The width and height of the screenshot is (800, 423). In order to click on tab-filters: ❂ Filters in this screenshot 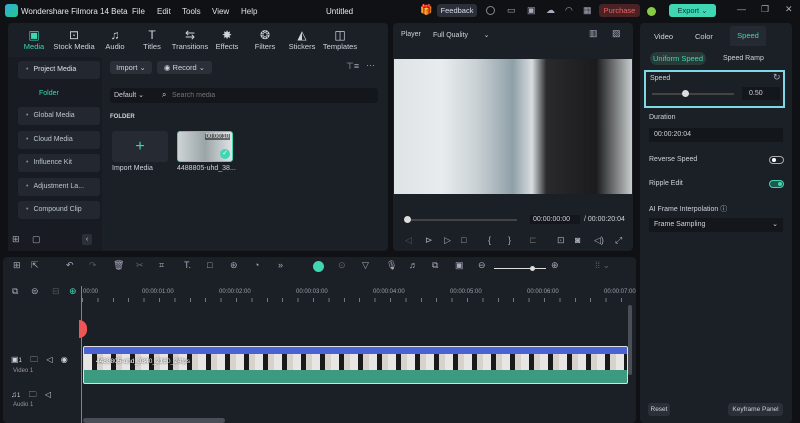, I will do `click(265, 39)`.